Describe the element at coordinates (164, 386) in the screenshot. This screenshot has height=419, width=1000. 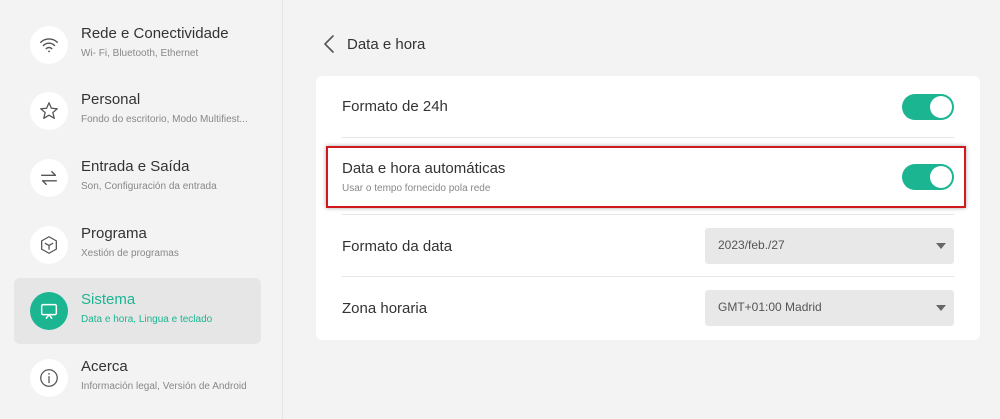
I see `sidebar-item-subtitle: Información legal, Versión de Android` at that location.